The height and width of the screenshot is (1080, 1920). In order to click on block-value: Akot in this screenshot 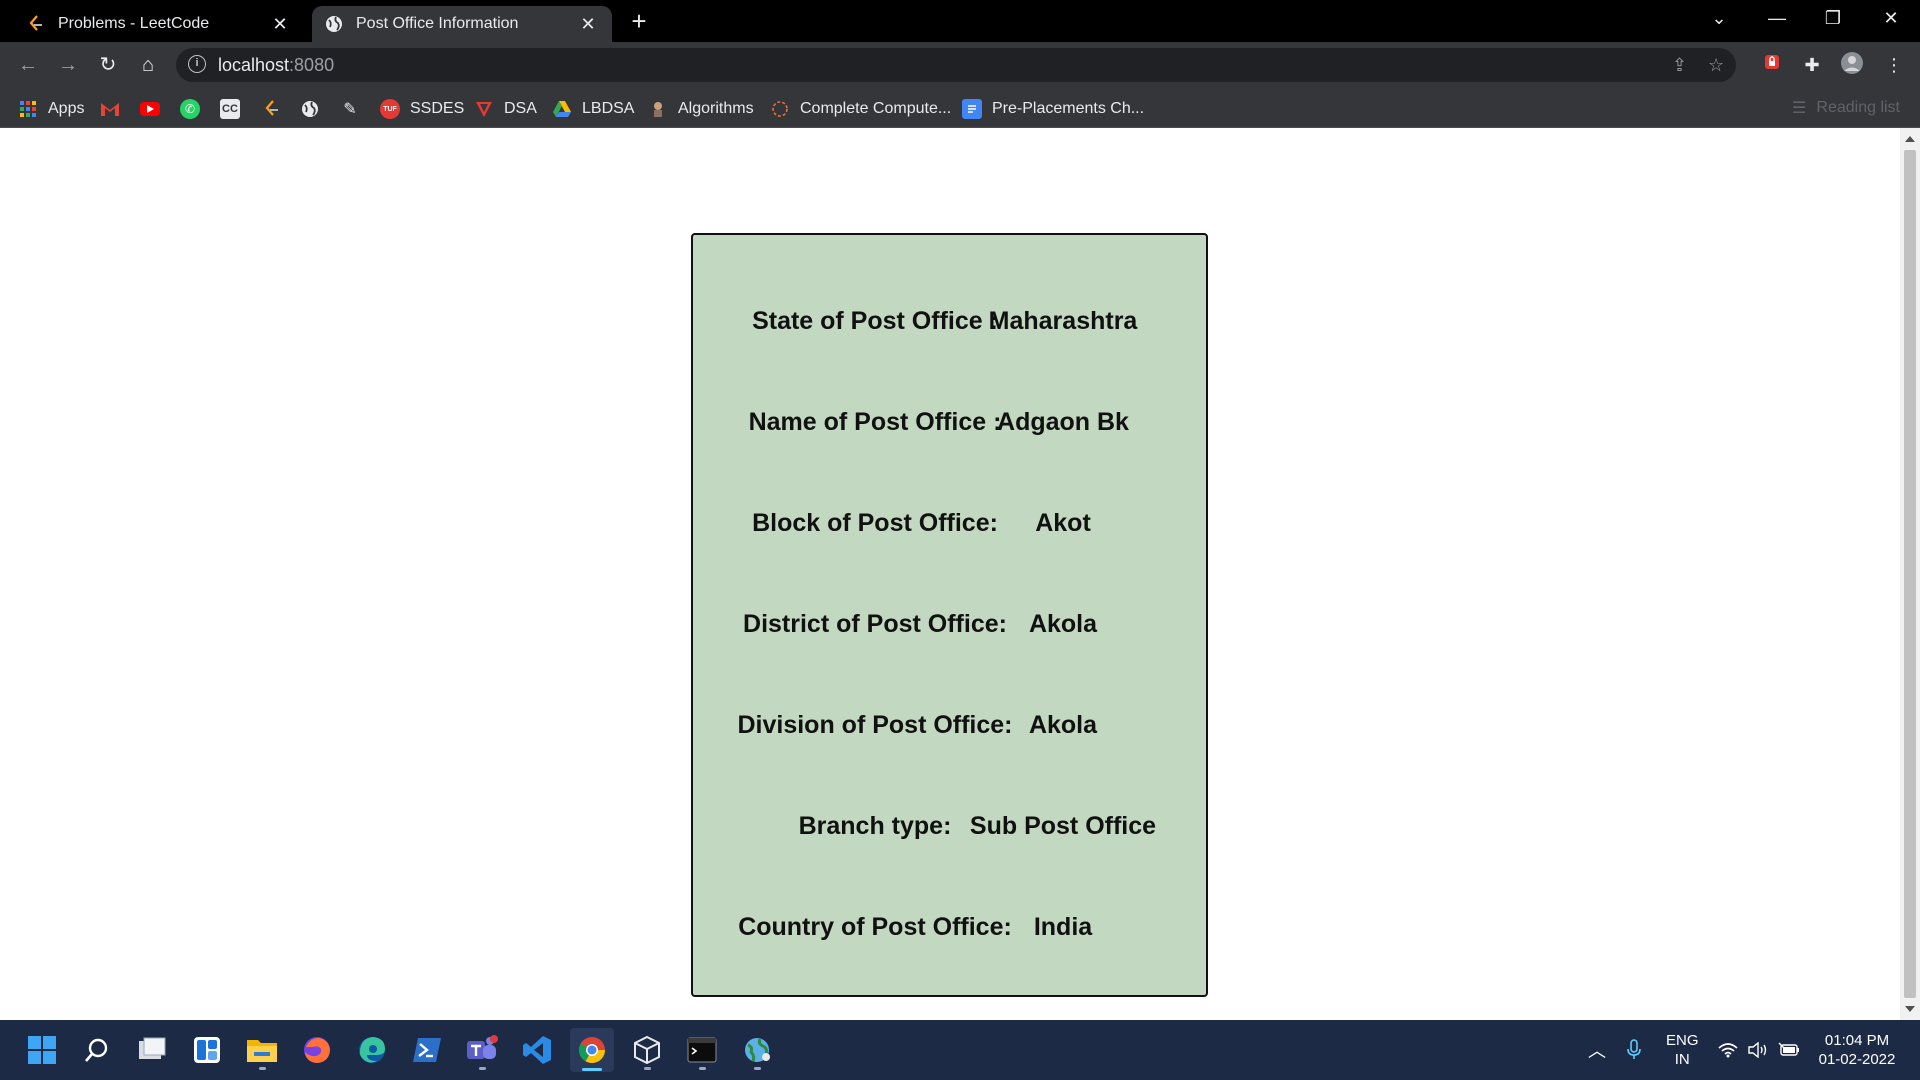, I will do `click(1063, 523)`.